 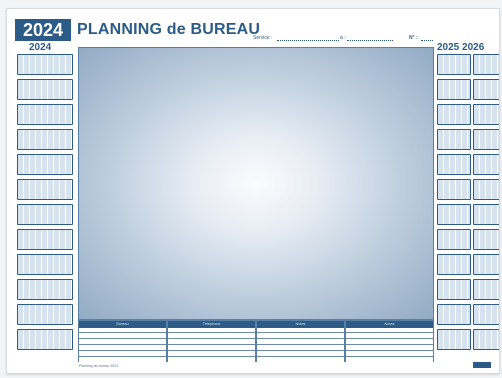 I want to click on note-column-4-header: Notes, so click(x=389, y=324).